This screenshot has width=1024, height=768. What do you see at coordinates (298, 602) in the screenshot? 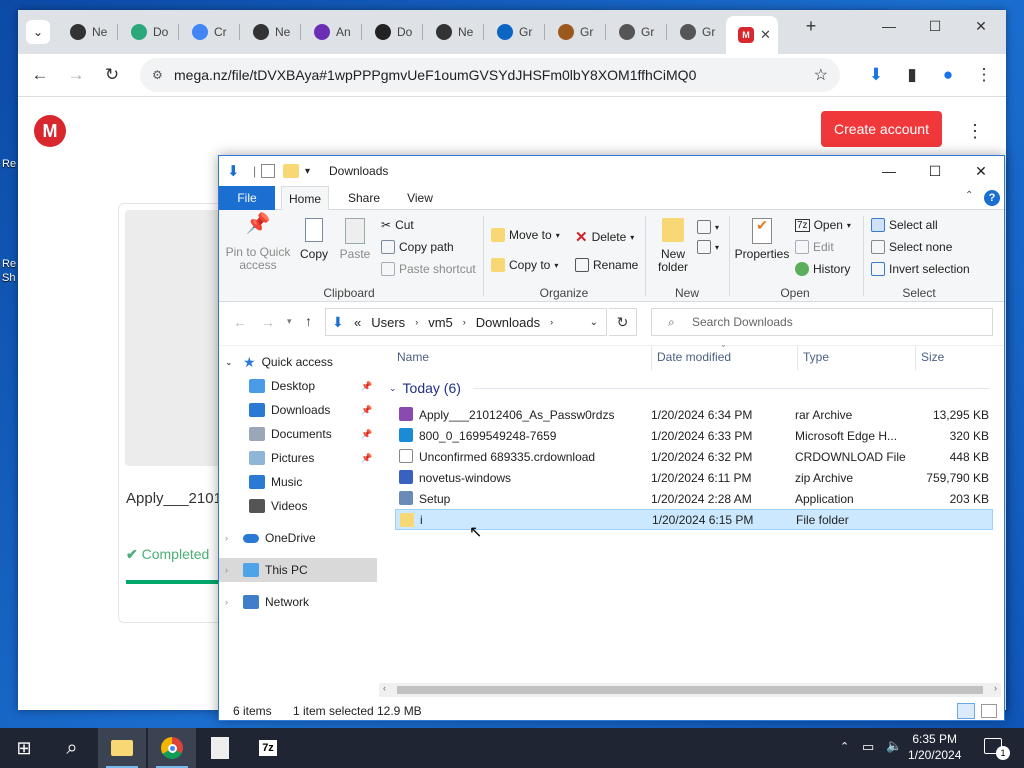
I see `nav-network: › Network` at bounding box center [298, 602].